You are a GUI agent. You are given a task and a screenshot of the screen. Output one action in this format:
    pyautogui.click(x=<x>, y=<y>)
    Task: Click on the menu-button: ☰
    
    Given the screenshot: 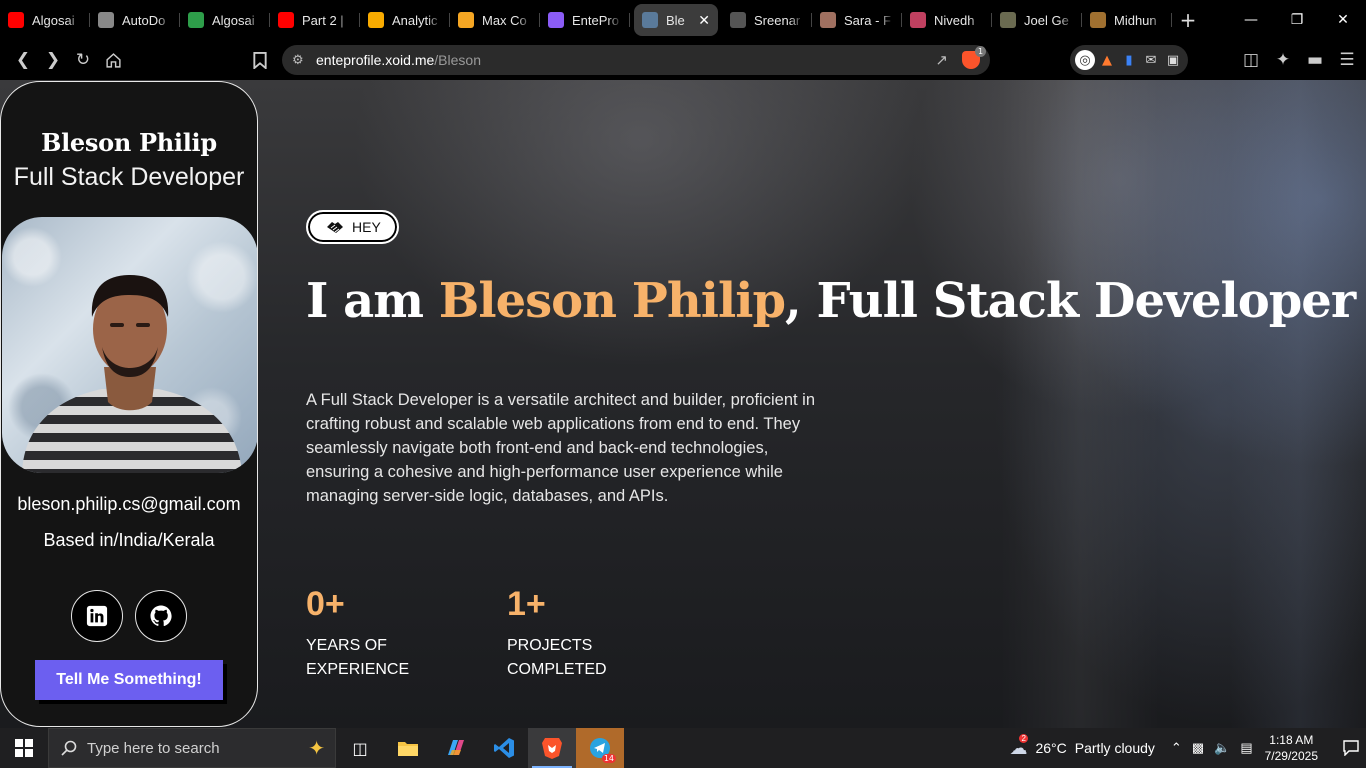 What is the action you would take?
    pyautogui.click(x=1347, y=60)
    